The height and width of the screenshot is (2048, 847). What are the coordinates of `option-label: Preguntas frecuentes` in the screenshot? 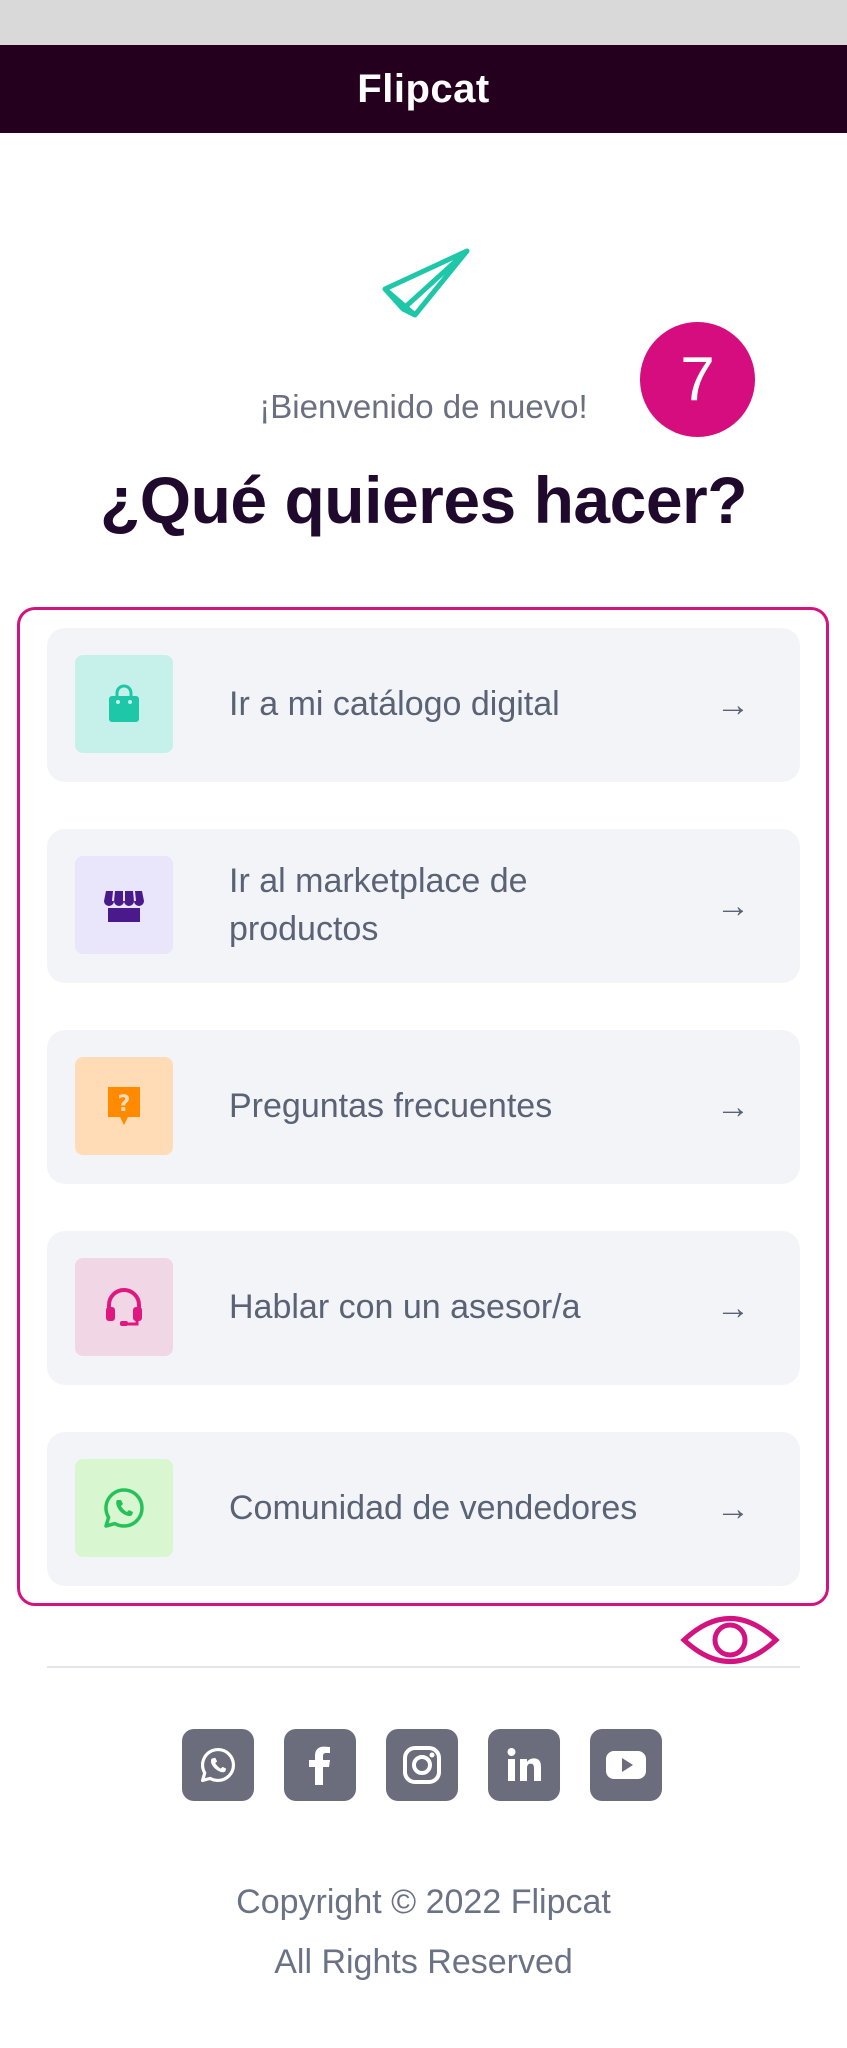 It's located at (391, 1106).